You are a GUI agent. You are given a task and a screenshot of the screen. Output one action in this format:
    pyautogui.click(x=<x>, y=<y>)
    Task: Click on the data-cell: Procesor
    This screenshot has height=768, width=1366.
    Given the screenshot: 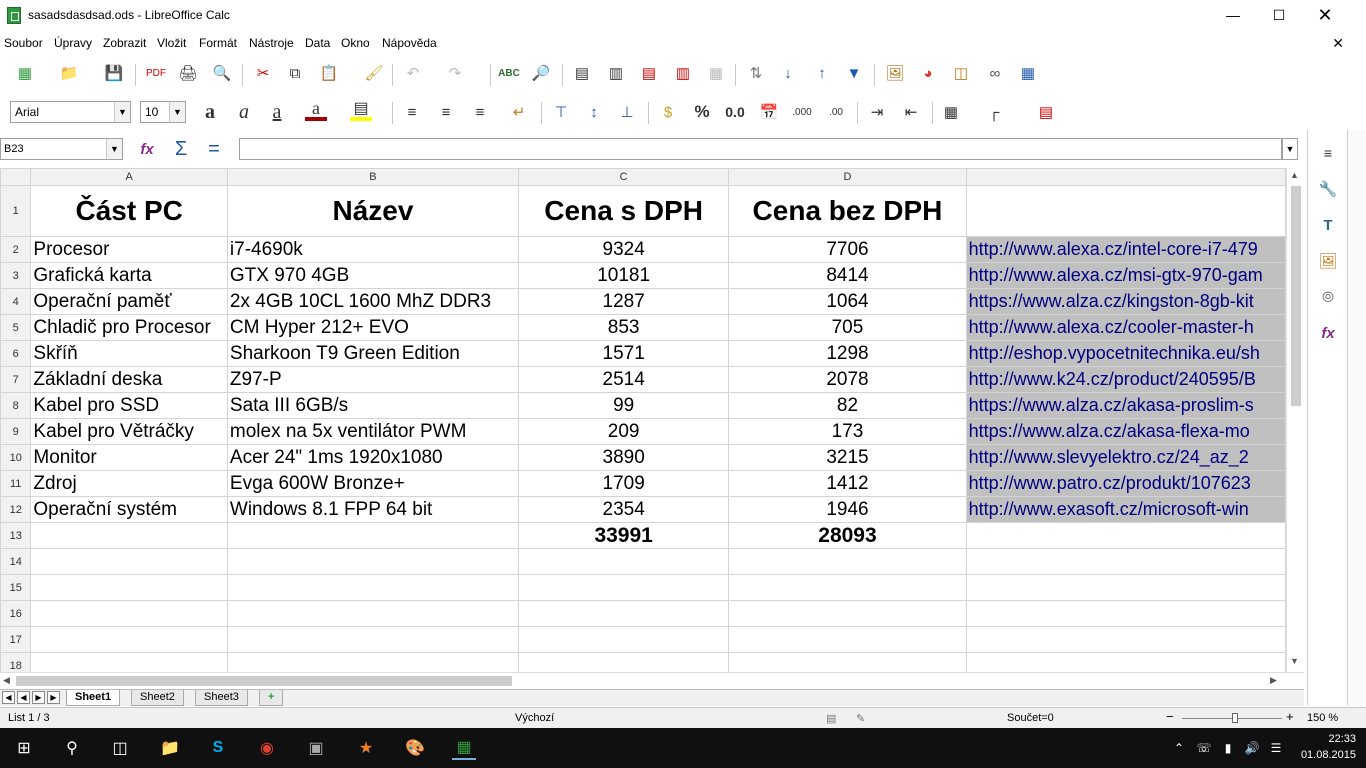 What is the action you would take?
    pyautogui.click(x=129, y=249)
    